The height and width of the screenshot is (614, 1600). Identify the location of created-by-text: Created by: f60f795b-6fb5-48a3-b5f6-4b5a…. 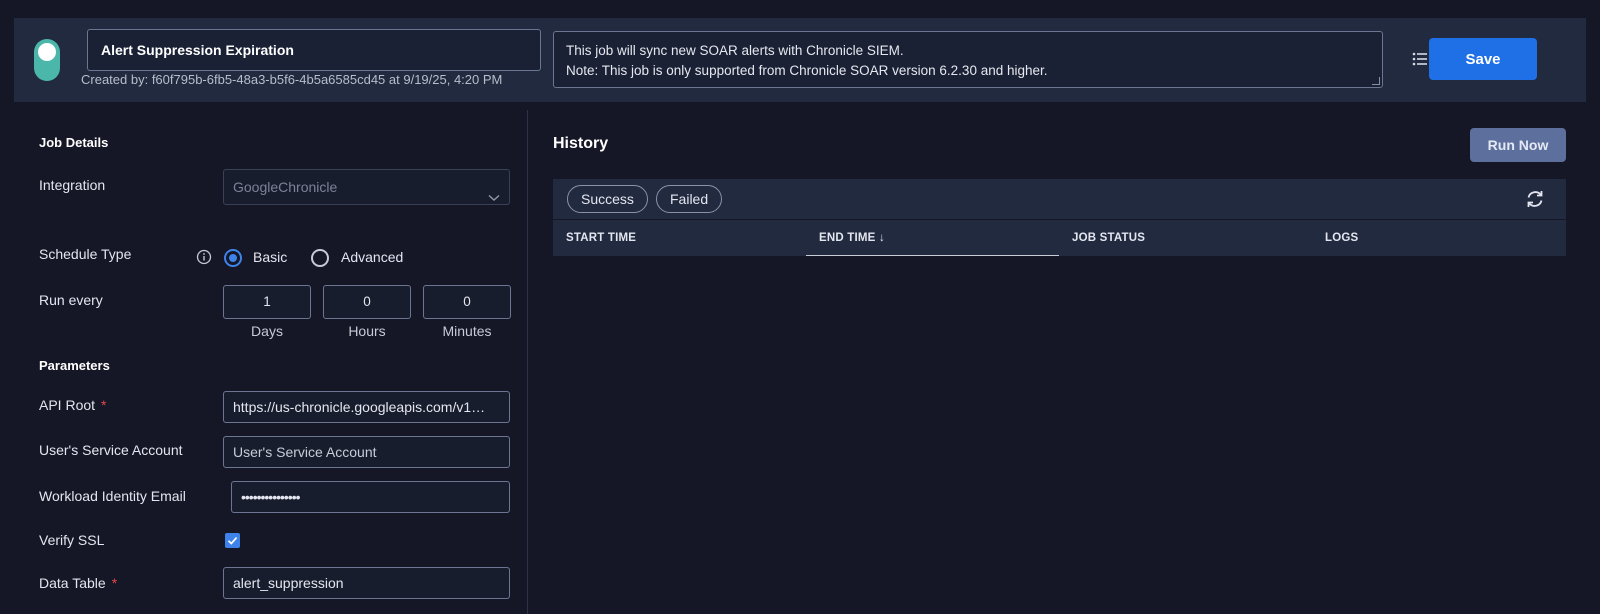
(292, 79).